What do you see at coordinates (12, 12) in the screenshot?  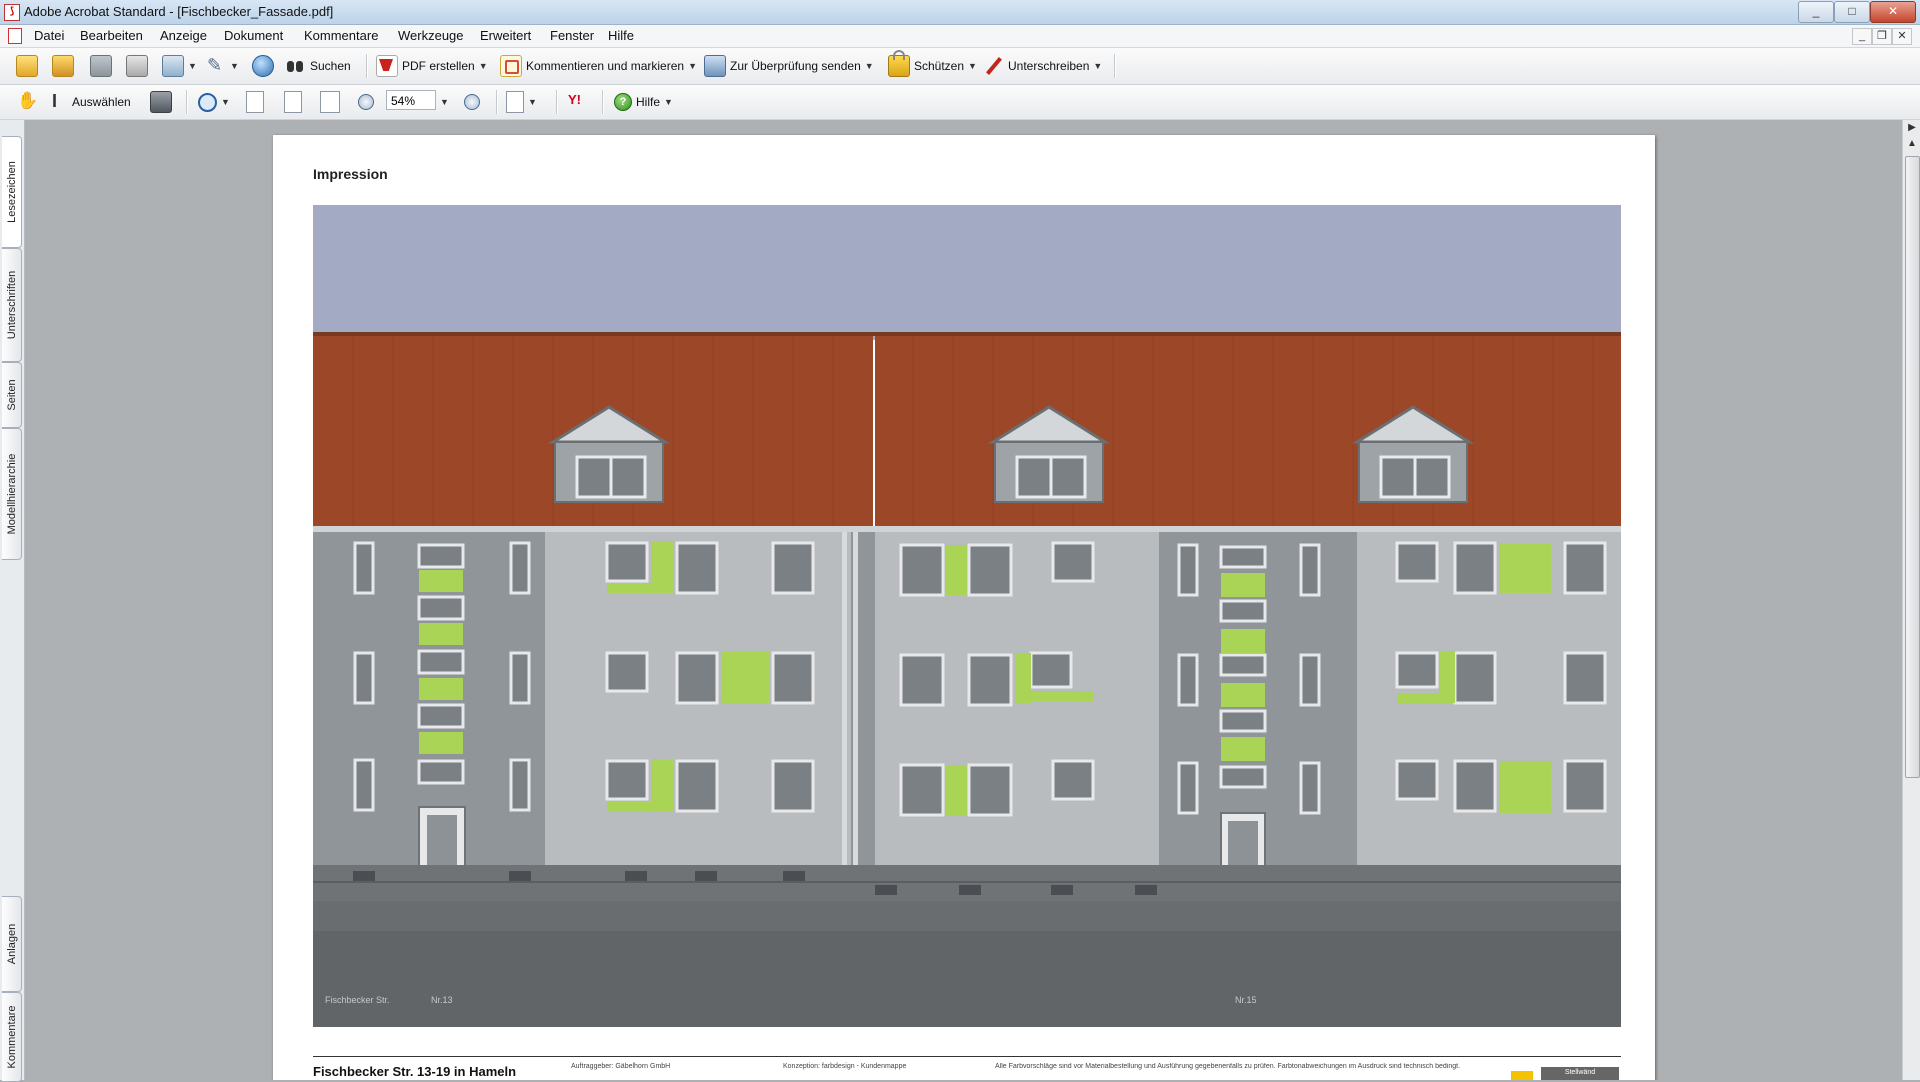 I see `acrobat-app-icon: ⟆` at bounding box center [12, 12].